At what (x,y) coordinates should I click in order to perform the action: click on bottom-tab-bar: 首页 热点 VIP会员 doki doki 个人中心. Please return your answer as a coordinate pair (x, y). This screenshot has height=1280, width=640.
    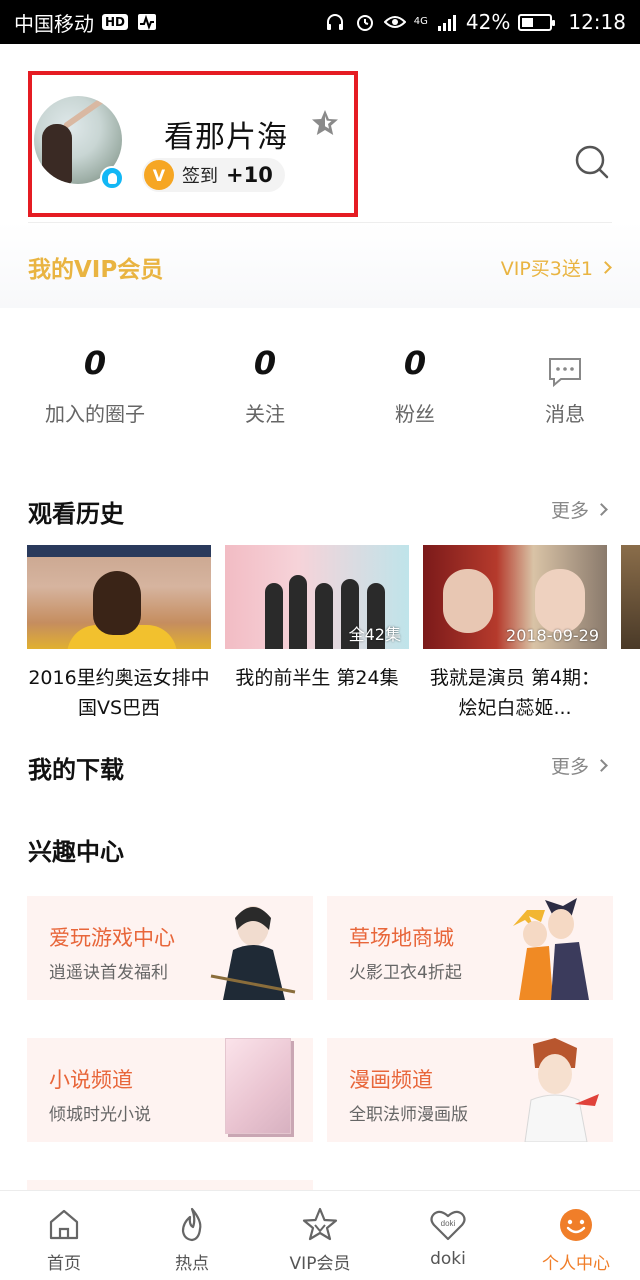
    Looking at the image, I should click on (320, 1235).